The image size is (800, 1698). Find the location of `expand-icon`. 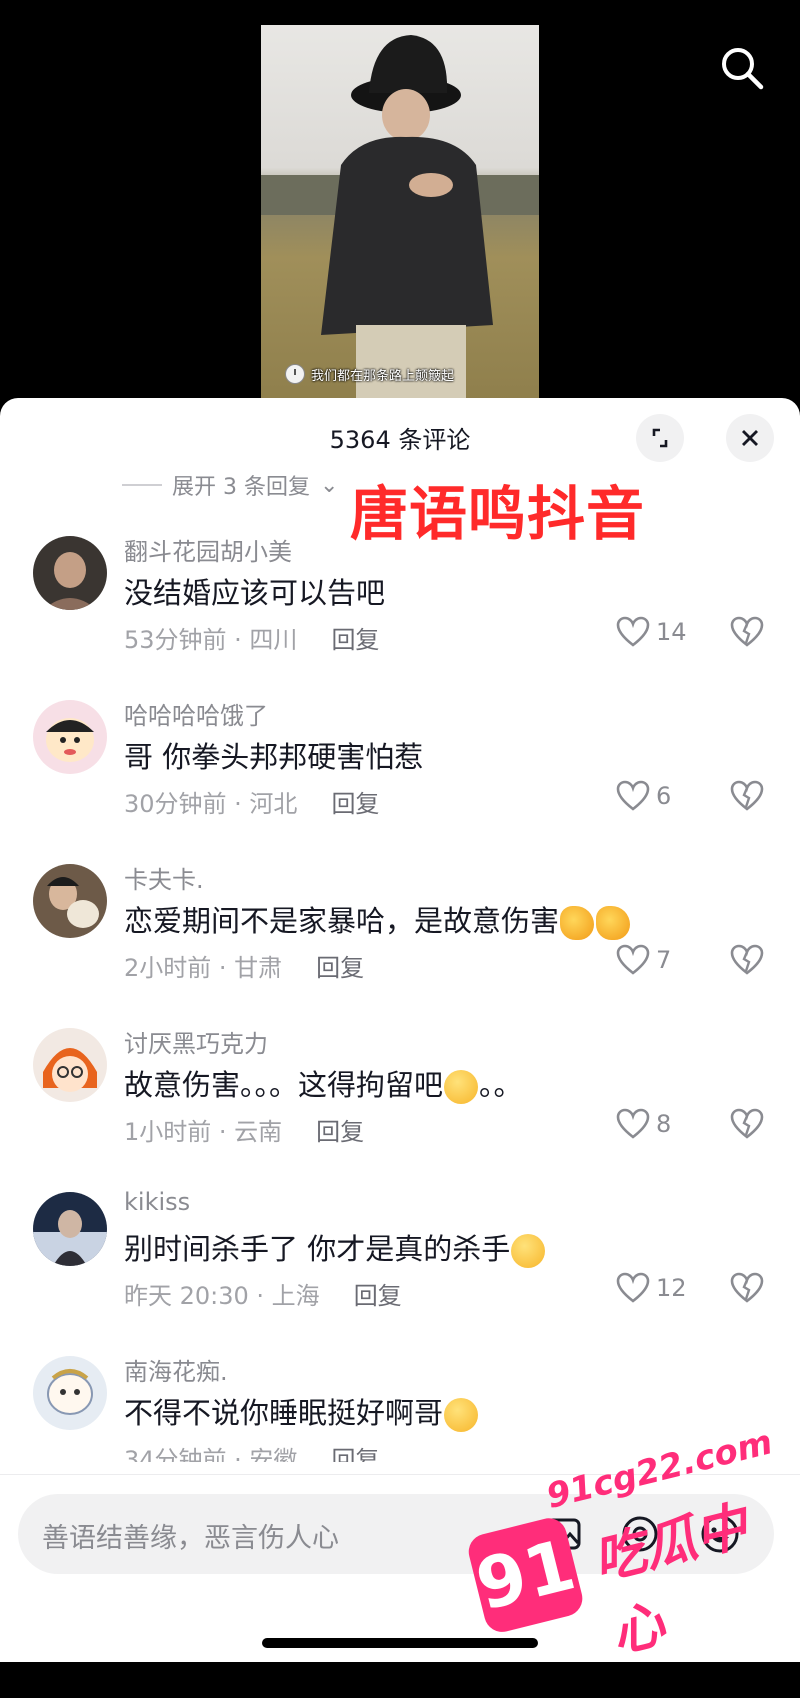

expand-icon is located at coordinates (660, 438).